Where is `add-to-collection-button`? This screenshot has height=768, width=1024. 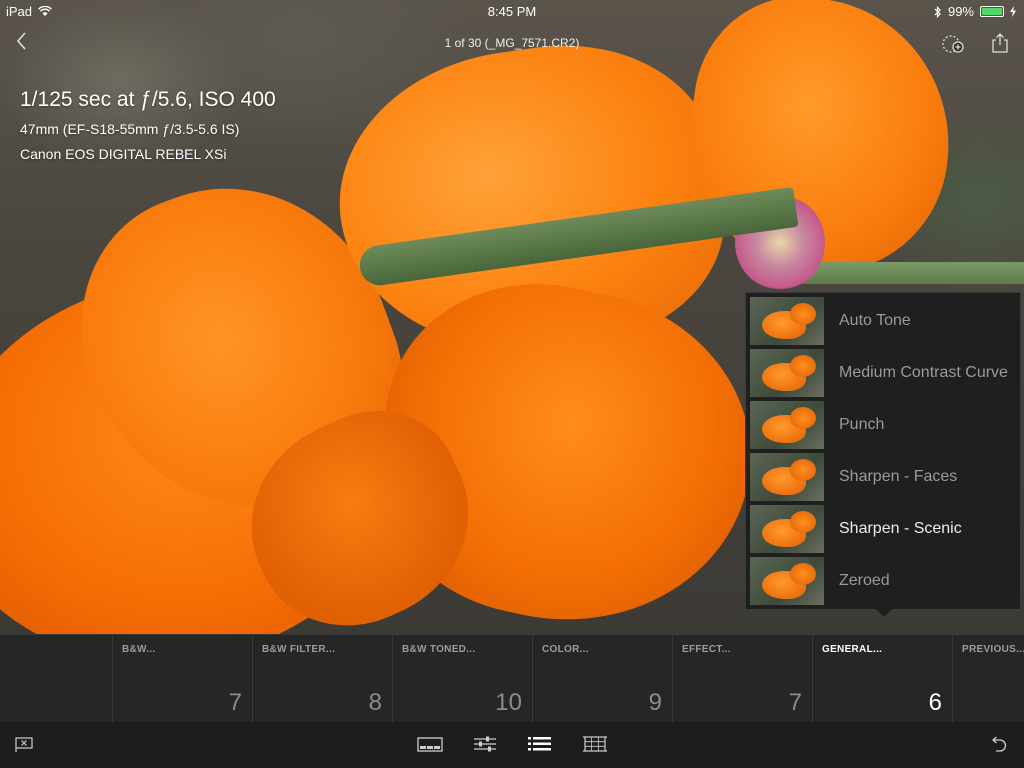 add-to-collection-button is located at coordinates (953, 44).